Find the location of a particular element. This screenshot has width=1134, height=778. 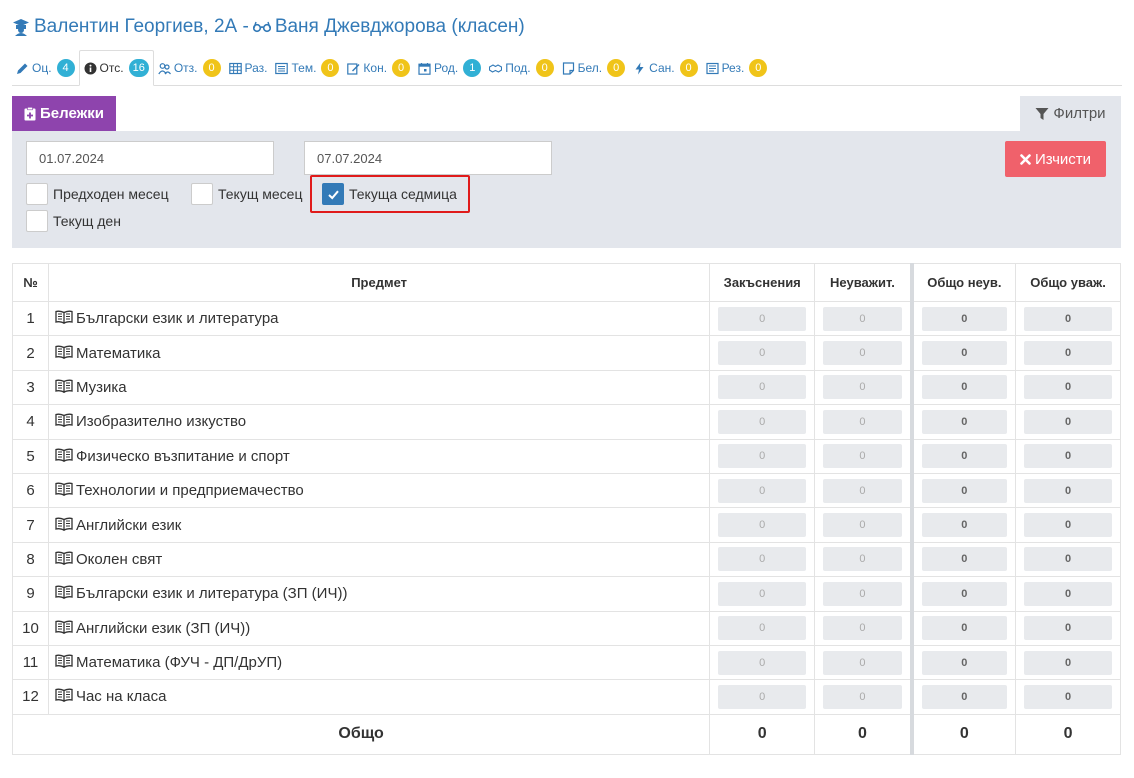

subject-name: Технологии и предприемачество is located at coordinates (189, 491).